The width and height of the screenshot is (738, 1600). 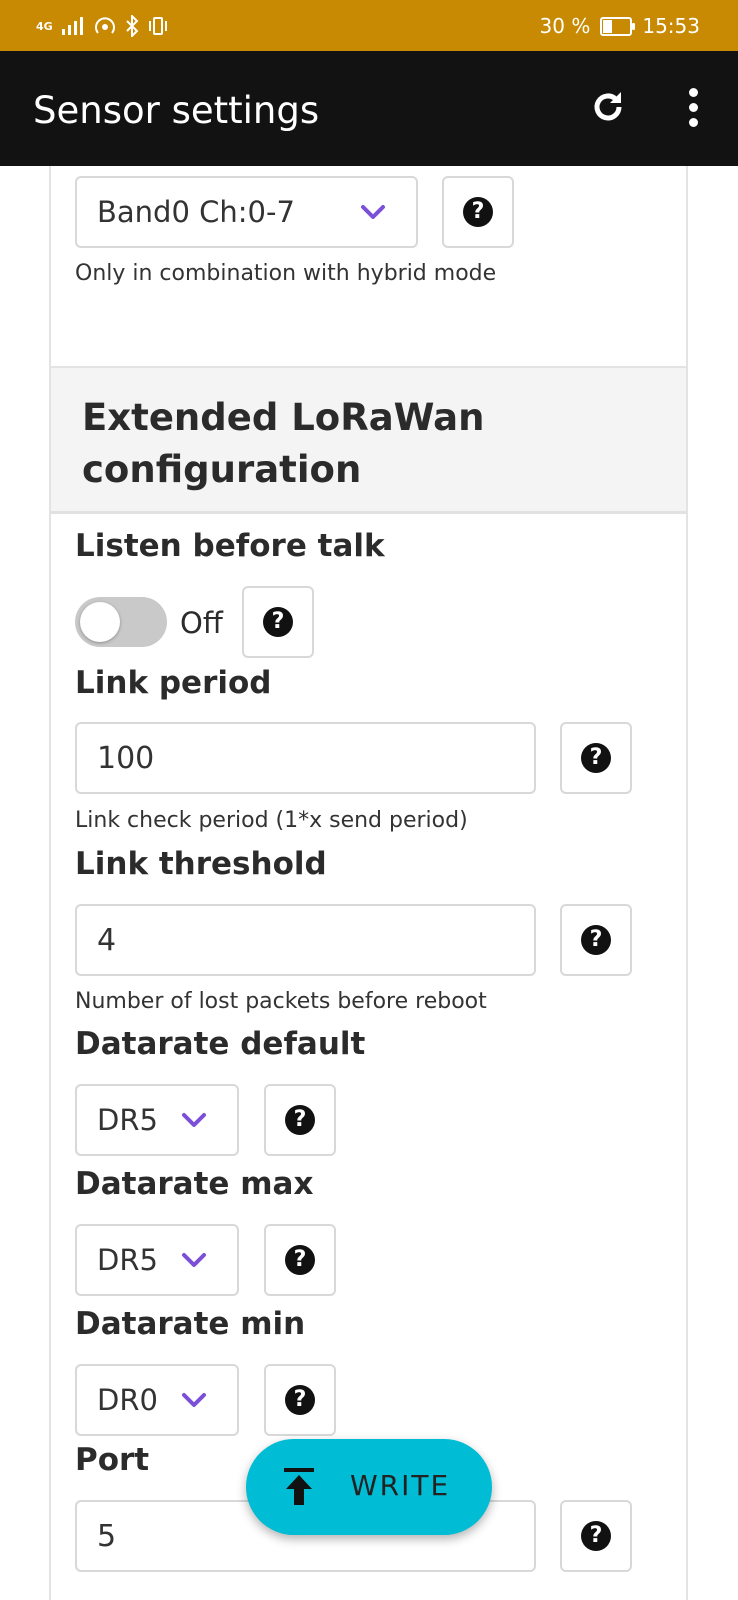 I want to click on write-button-label: WRITE, so click(x=400, y=1485).